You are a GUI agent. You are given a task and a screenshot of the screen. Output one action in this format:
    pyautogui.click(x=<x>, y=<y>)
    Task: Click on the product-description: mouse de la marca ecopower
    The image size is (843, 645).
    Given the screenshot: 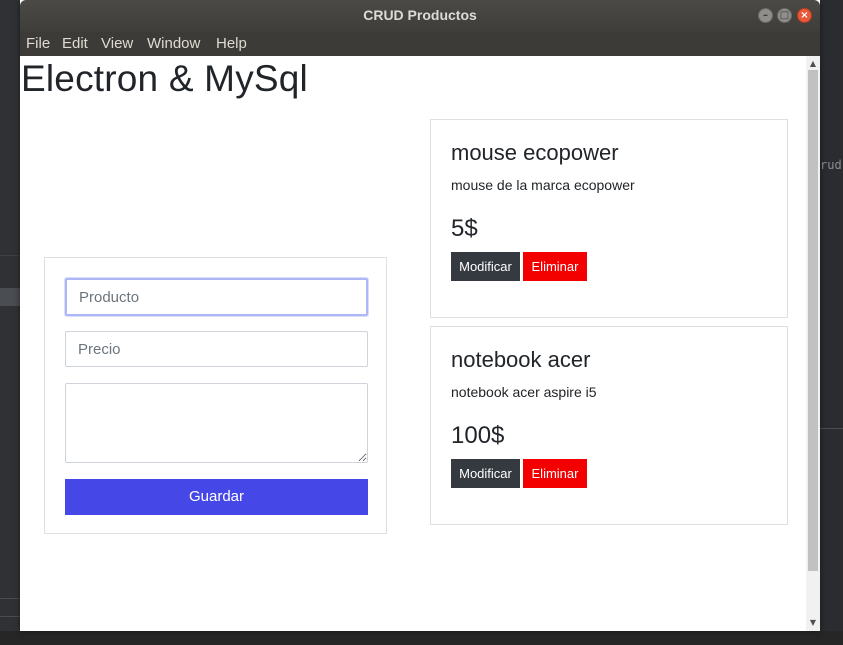 What is the action you would take?
    pyautogui.click(x=543, y=185)
    